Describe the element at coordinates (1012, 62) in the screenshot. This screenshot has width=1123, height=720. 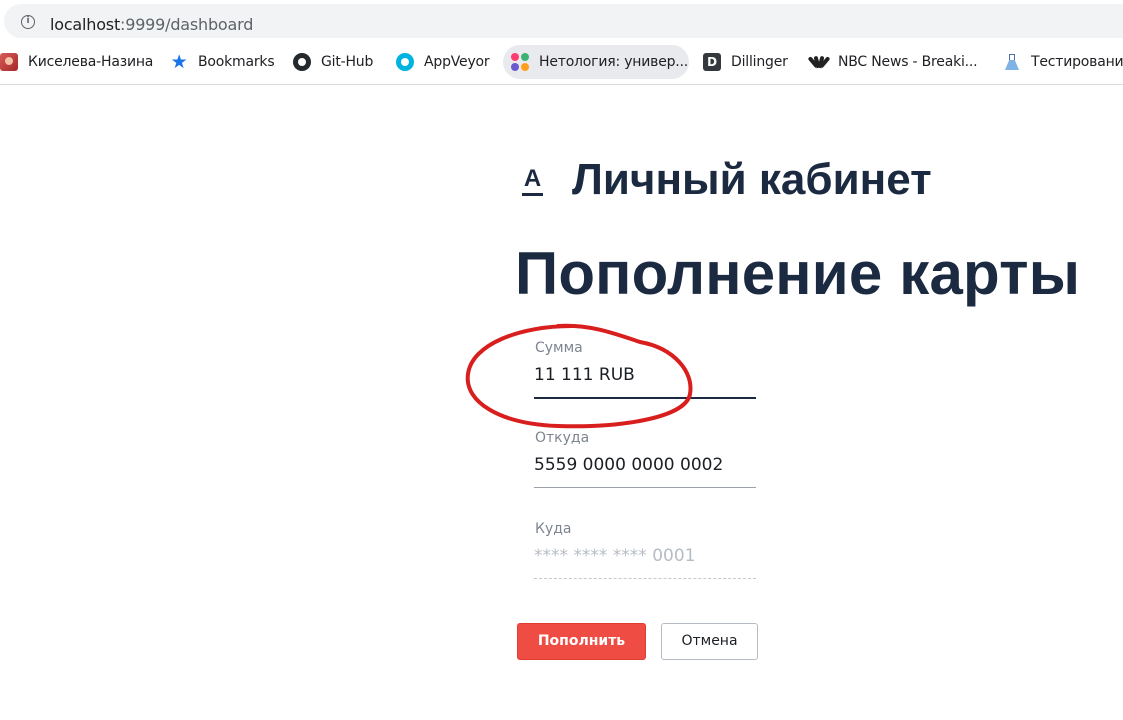
I see `flask-icon` at that location.